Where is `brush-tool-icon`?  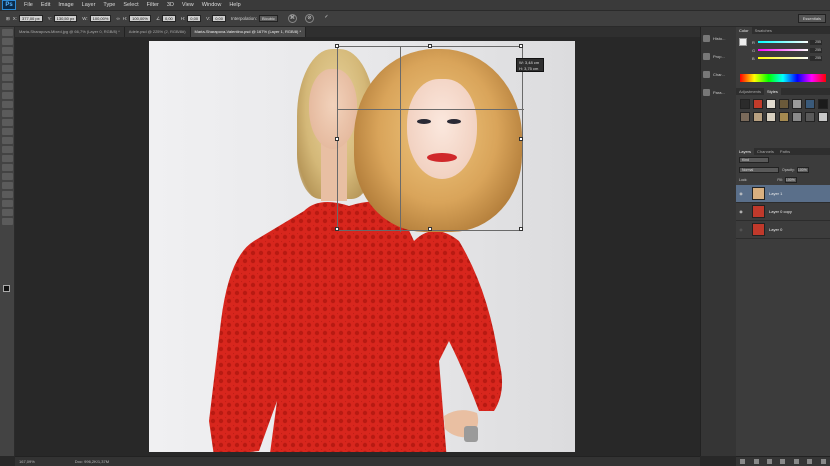
brush-tool-icon is located at coordinates (7, 95).